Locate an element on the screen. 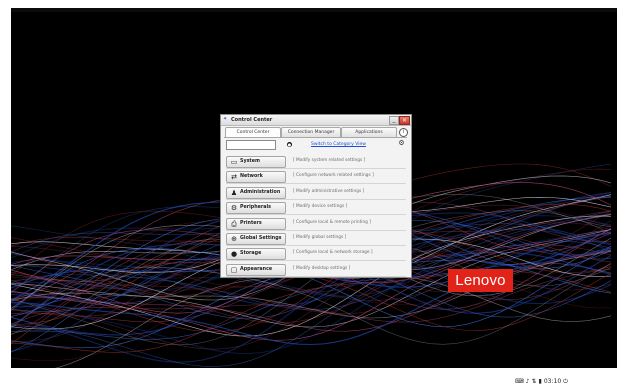 The image size is (628, 386). settings-row: ▢ Appearance [ Modify desktop settings ] is located at coordinates (316, 270).